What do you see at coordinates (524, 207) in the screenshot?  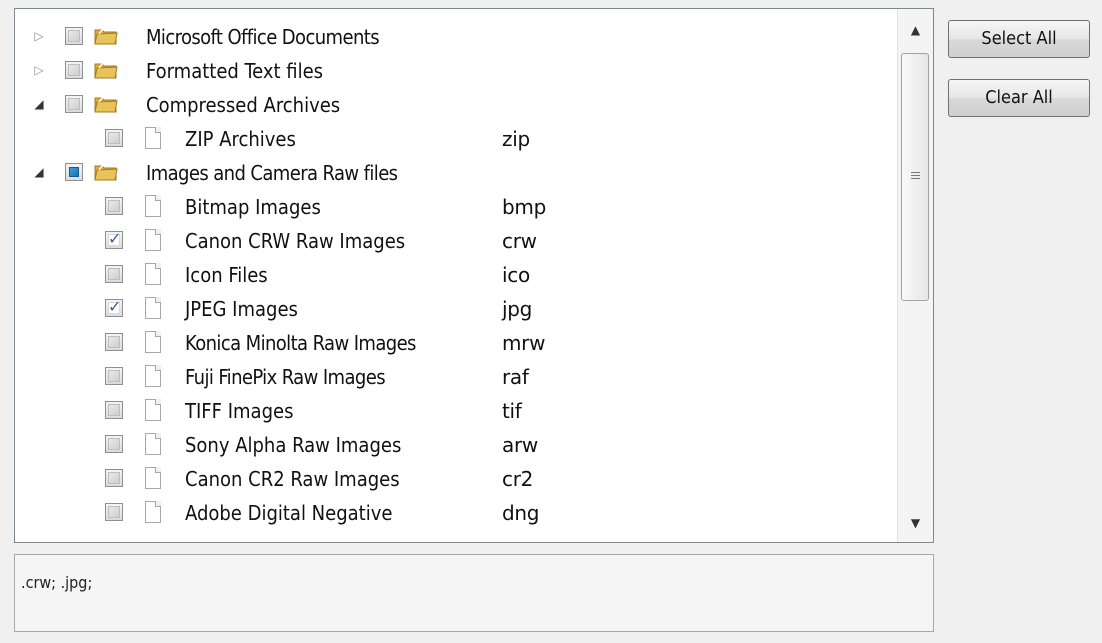 I see `row-extension: bmp` at bounding box center [524, 207].